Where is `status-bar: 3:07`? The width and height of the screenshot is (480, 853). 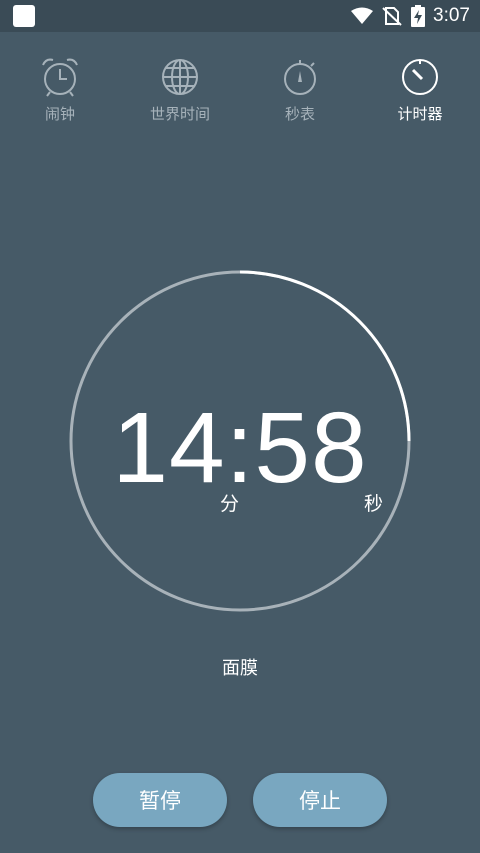
status-bar: 3:07 is located at coordinates (240, 16).